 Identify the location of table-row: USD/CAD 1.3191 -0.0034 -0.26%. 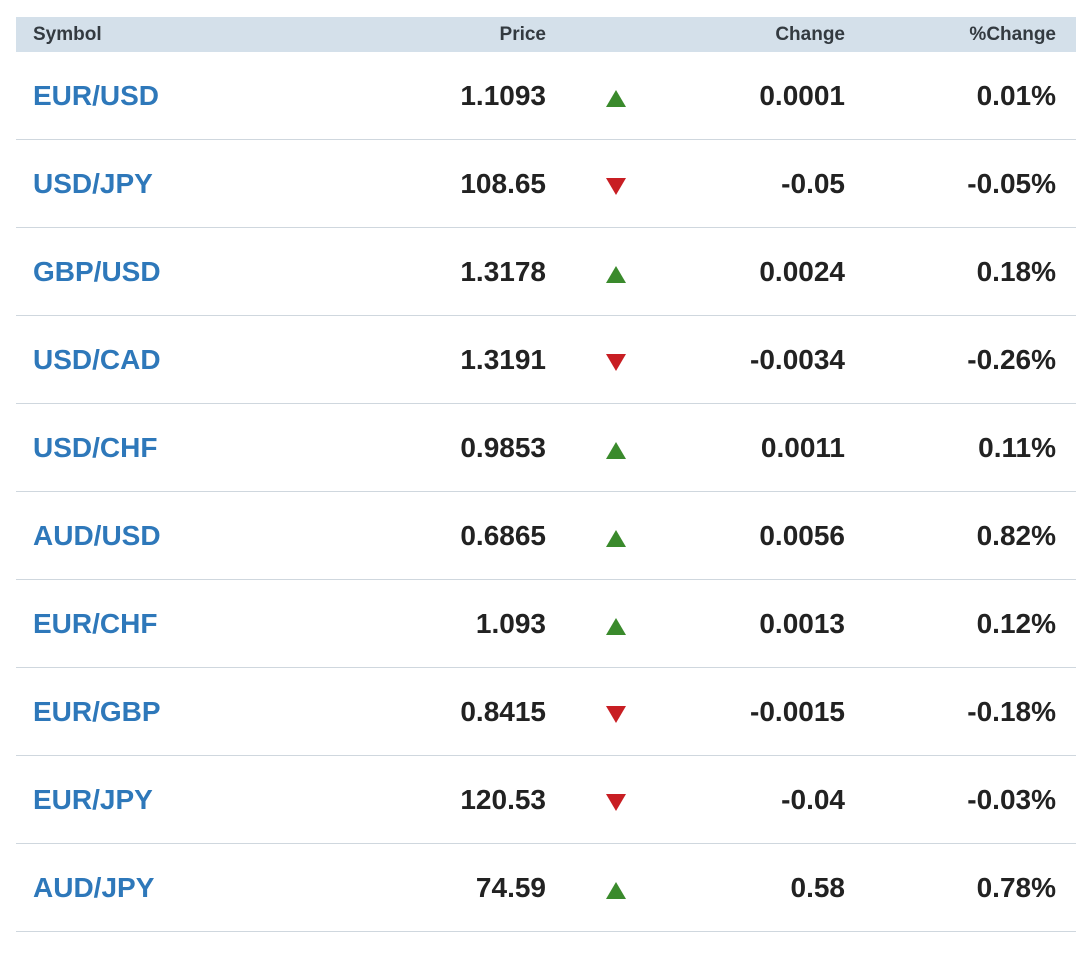
(546, 360).